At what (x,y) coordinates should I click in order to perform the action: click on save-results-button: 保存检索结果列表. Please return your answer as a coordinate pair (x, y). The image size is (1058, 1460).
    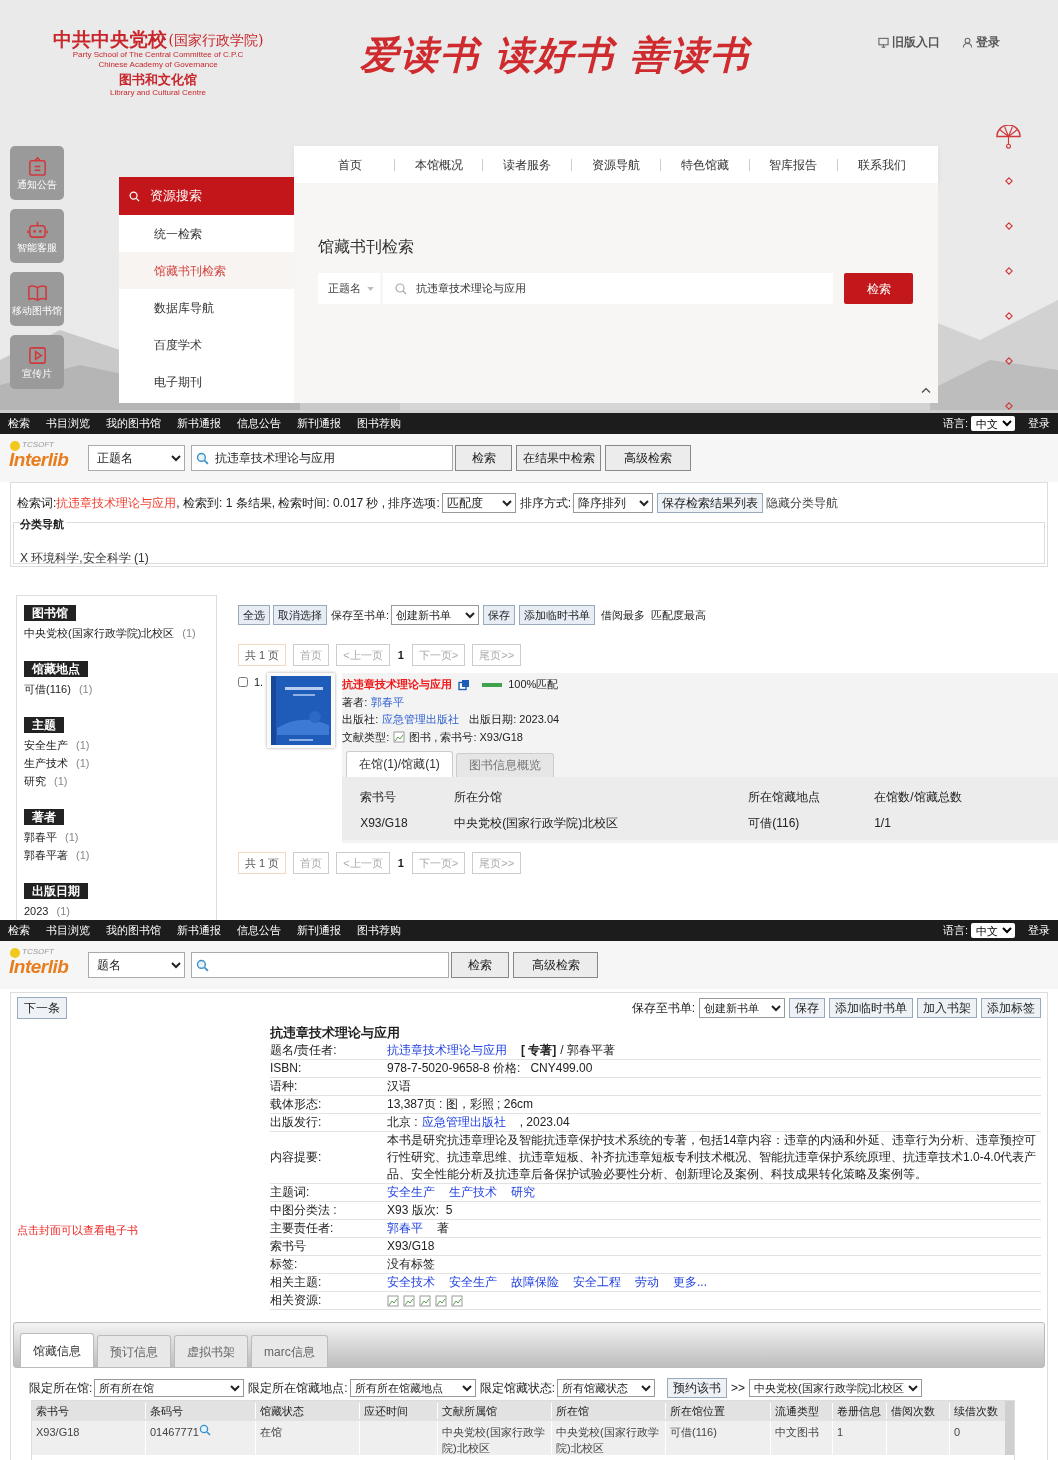
    Looking at the image, I should click on (710, 503).